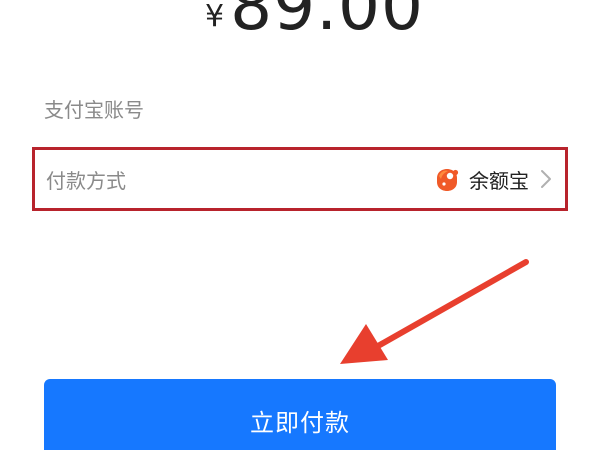  Describe the element at coordinates (499, 180) in the screenshot. I see `payment-method-value: 余额宝` at that location.